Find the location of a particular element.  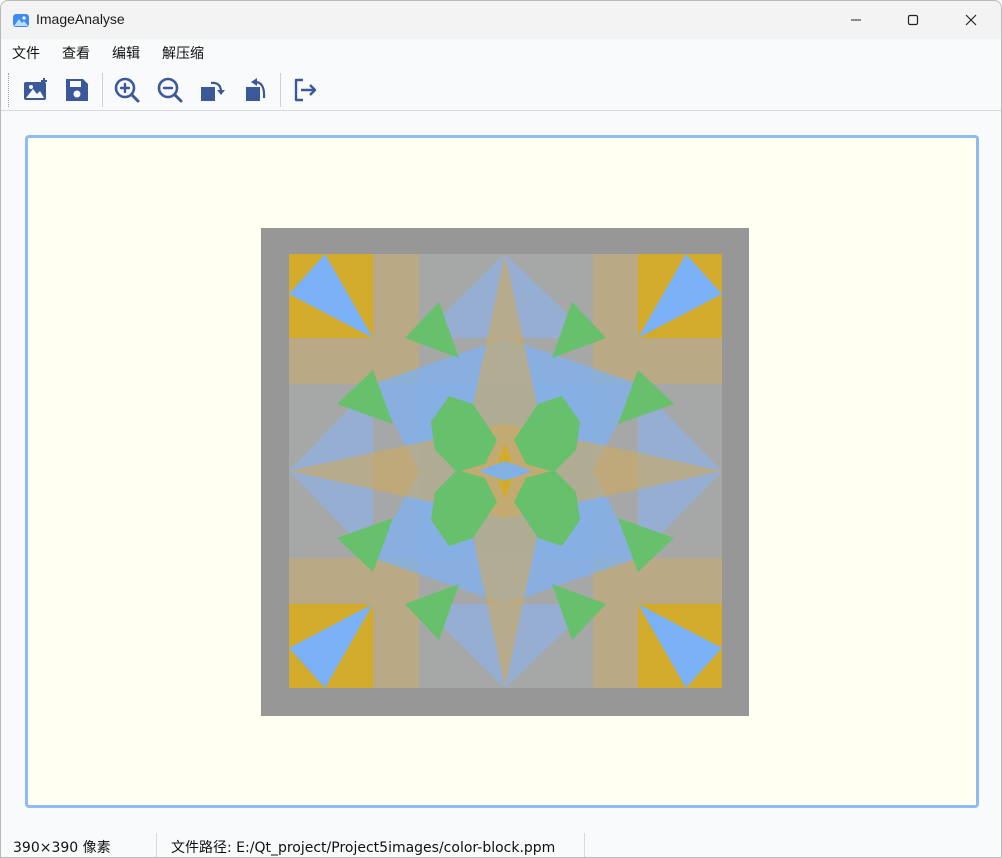

maximize-icon is located at coordinates (913, 20).